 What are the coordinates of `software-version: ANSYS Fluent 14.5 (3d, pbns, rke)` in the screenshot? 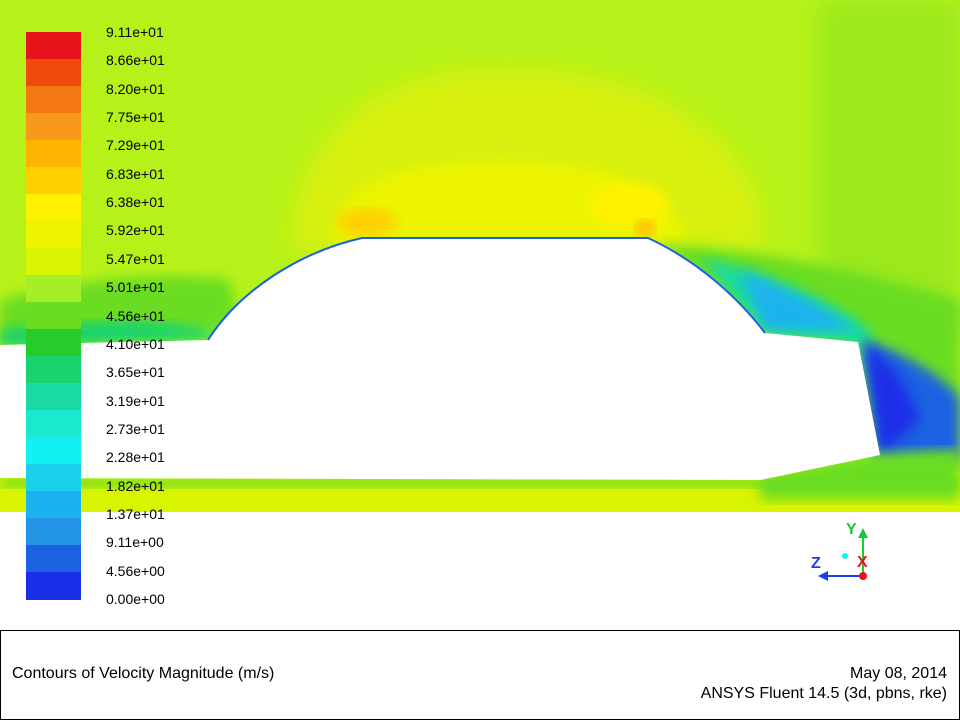 It's located at (823, 693).